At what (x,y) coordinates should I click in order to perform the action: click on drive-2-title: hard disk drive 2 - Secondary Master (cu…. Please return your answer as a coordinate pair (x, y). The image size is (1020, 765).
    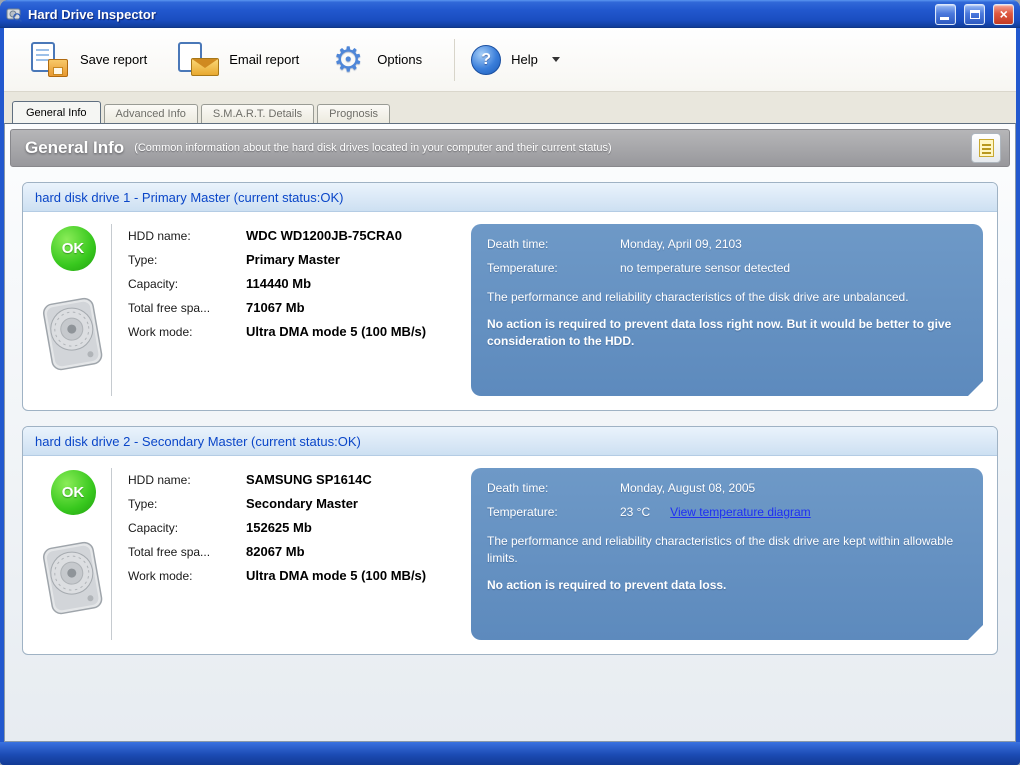
    Looking at the image, I should click on (510, 441).